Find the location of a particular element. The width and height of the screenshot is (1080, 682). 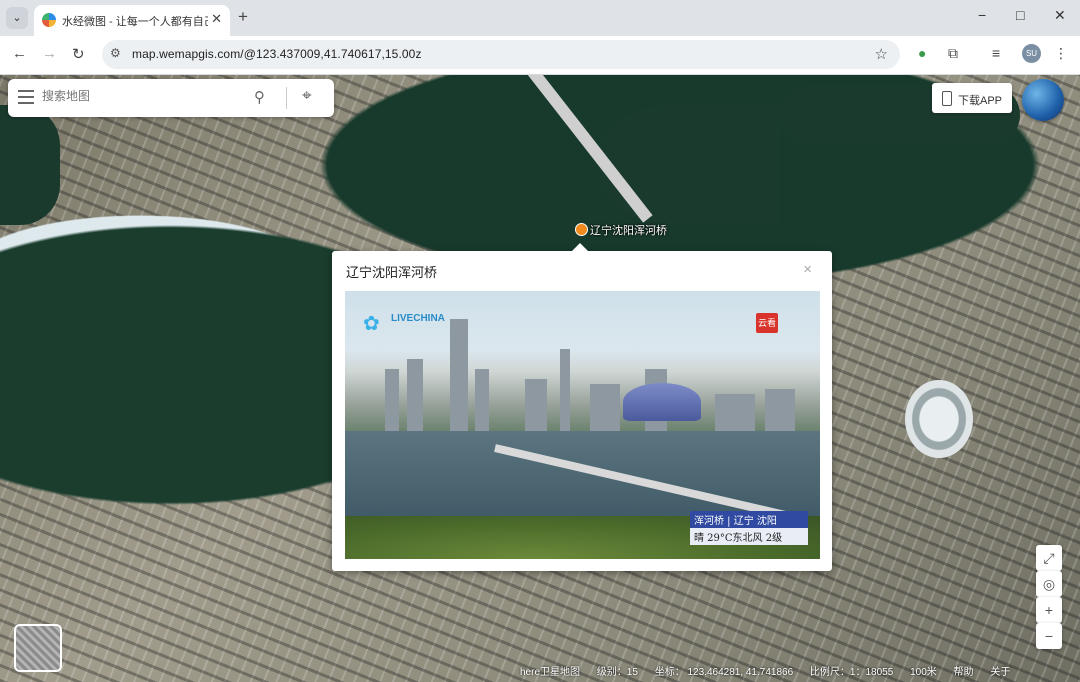

tab-close-icon: ✕ is located at coordinates (216, 19).